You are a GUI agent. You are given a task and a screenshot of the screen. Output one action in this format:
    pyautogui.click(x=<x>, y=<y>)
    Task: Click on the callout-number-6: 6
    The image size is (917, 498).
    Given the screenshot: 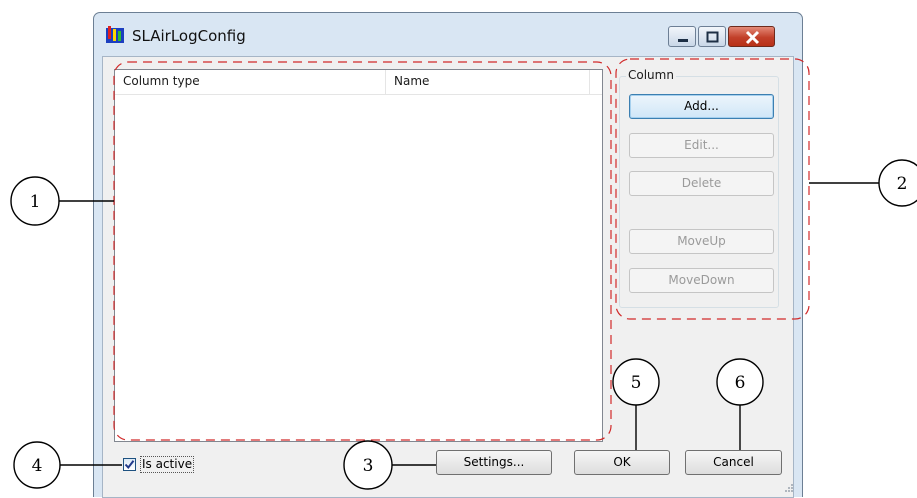 What is the action you would take?
    pyautogui.click(x=740, y=383)
    